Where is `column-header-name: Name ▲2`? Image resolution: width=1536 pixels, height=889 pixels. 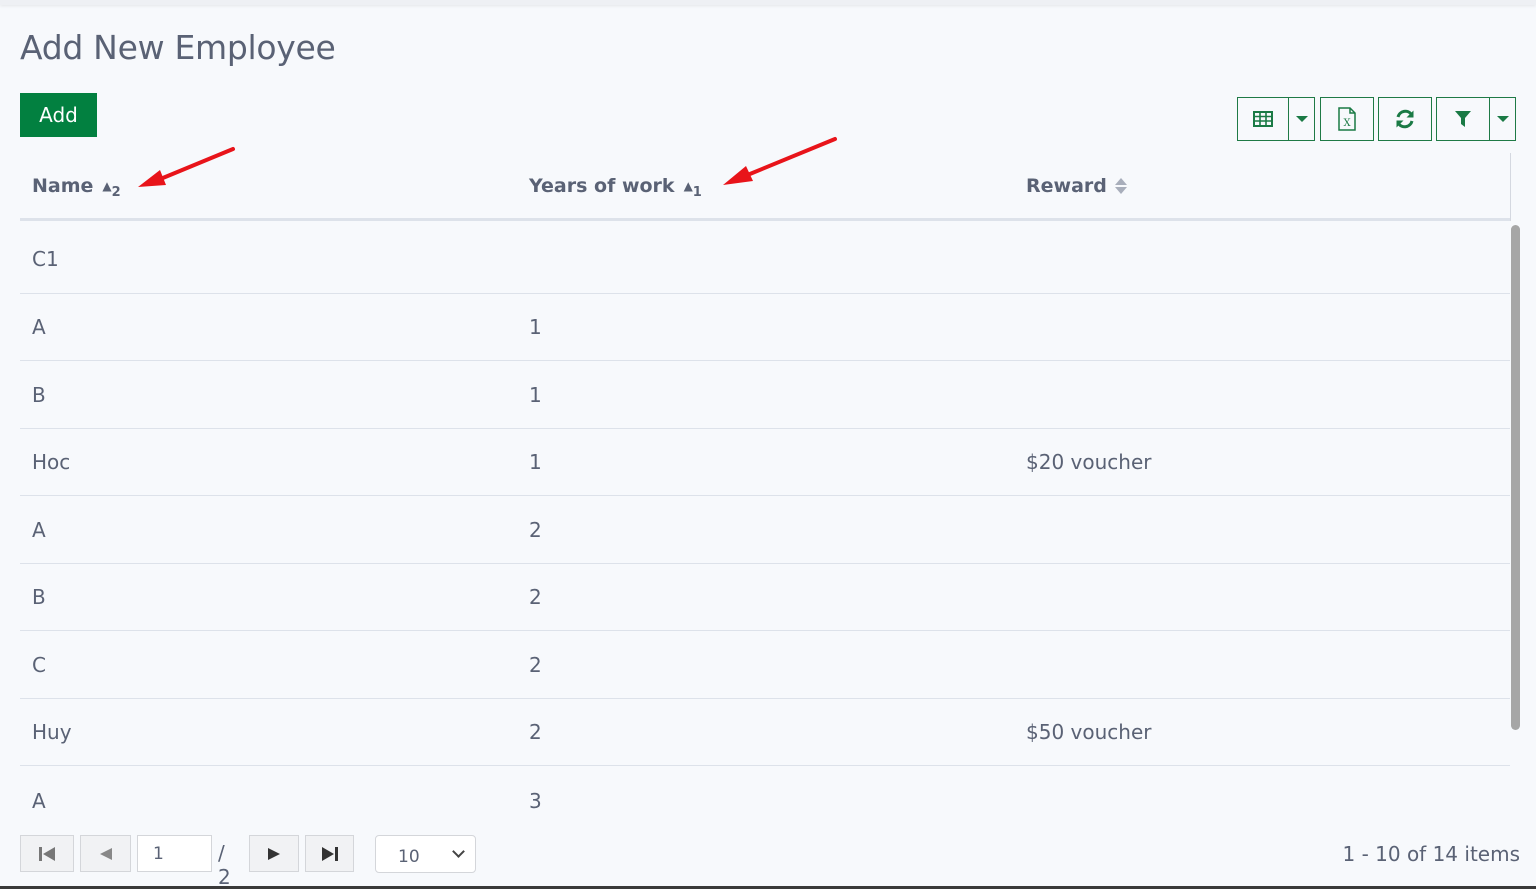
column-header-name: Name ▲2 is located at coordinates (76, 188).